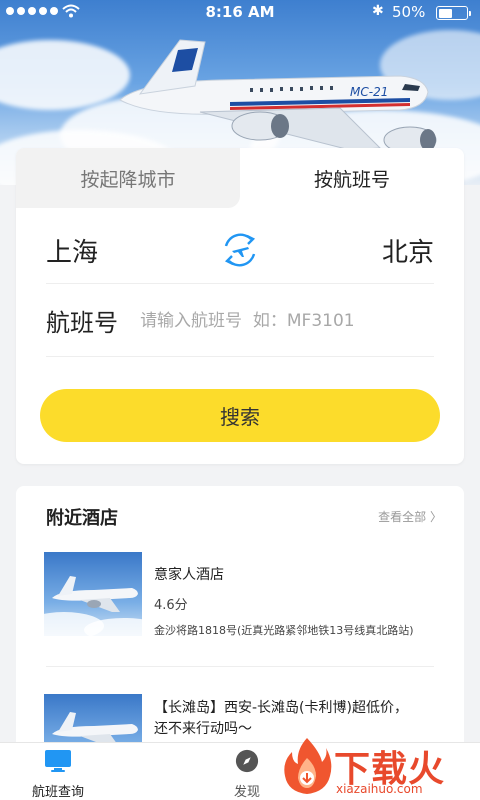 The height and width of the screenshot is (800, 480). What do you see at coordinates (240, 12) in the screenshot?
I see `status-bar: 8:16 AM ✱ 50%` at bounding box center [240, 12].